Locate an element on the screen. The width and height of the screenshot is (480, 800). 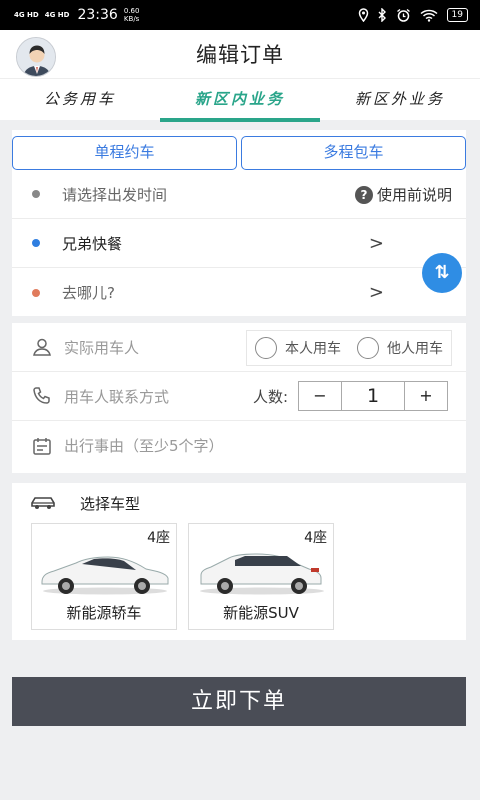
car-icon is located at coordinates (43, 503).